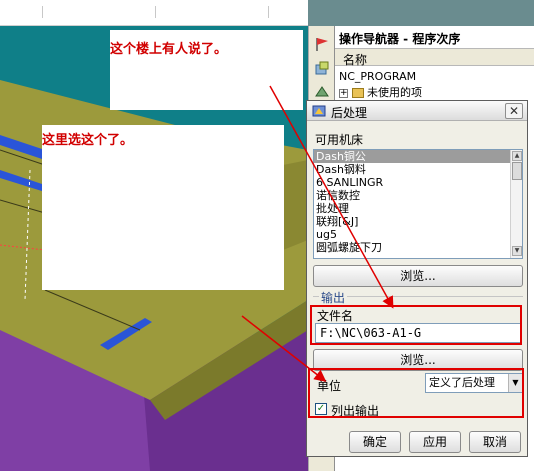 This screenshot has height=471, width=534. I want to click on annotation-text-2: 这里选这个了。, so click(88, 140).